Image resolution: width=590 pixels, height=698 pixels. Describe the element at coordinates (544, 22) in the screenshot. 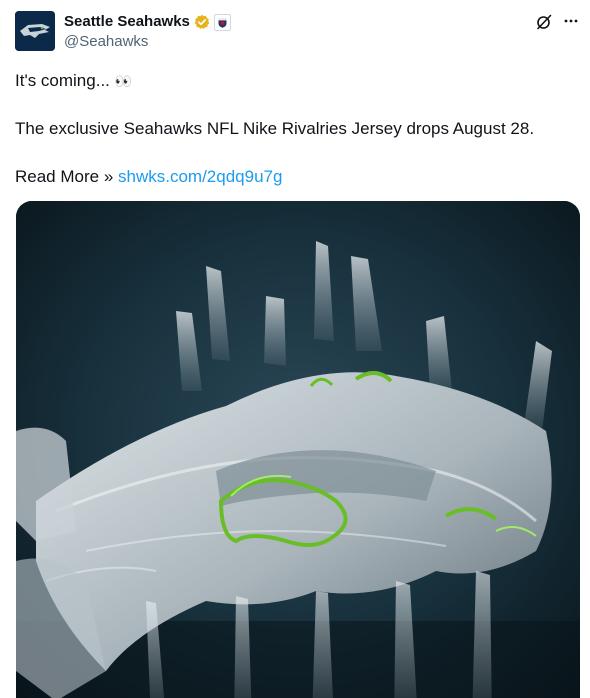

I see `grok-icon` at that location.